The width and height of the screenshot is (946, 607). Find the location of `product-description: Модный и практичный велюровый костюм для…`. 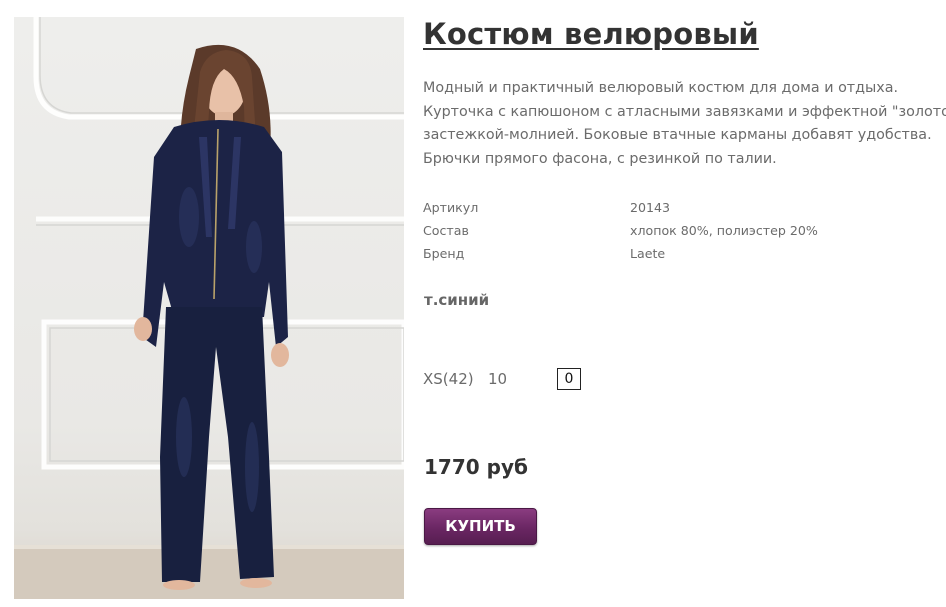

product-description: Модный и практичный велюровый костюм для… is located at coordinates (684, 124).